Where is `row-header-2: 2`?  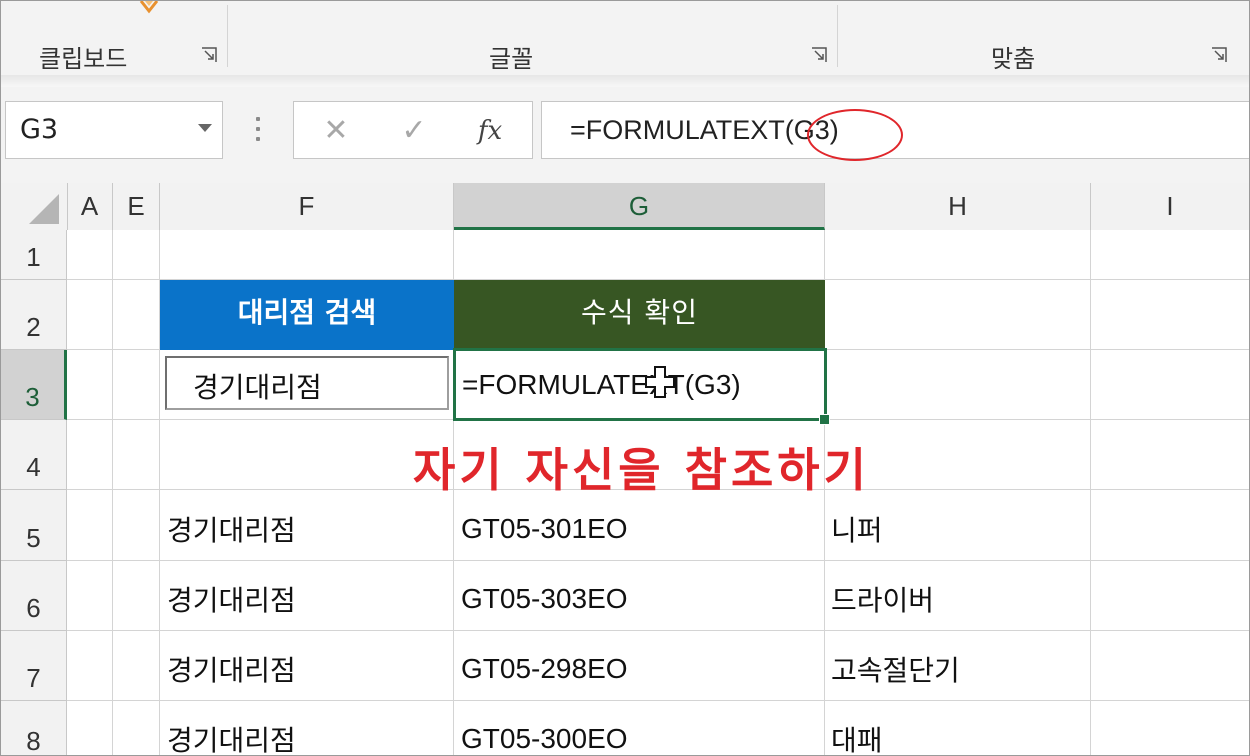 row-header-2: 2 is located at coordinates (34, 315).